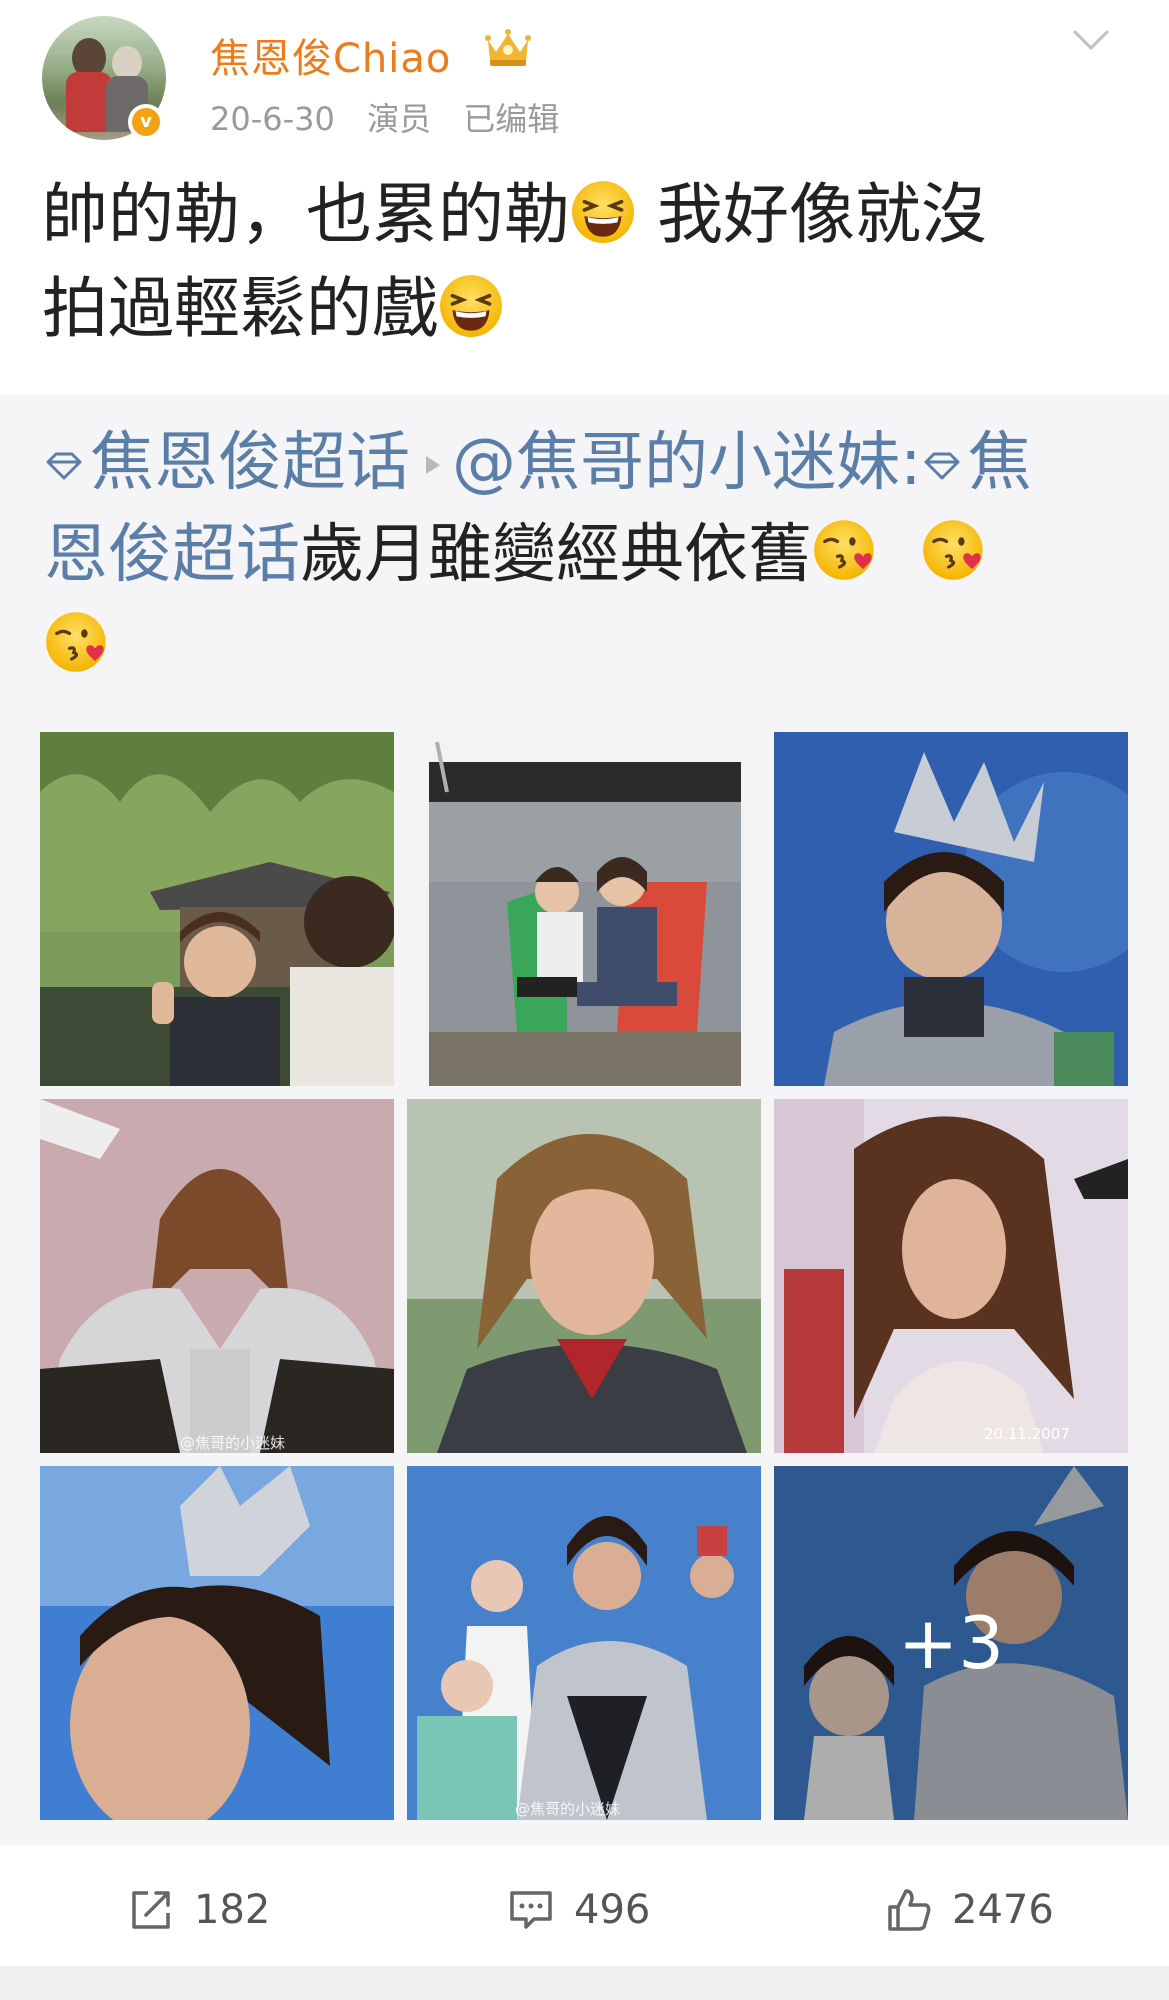 This screenshot has height=2000, width=1169. What do you see at coordinates (687, 463) in the screenshot?
I see `mention-link: @焦哥的小迷妹:` at bounding box center [687, 463].